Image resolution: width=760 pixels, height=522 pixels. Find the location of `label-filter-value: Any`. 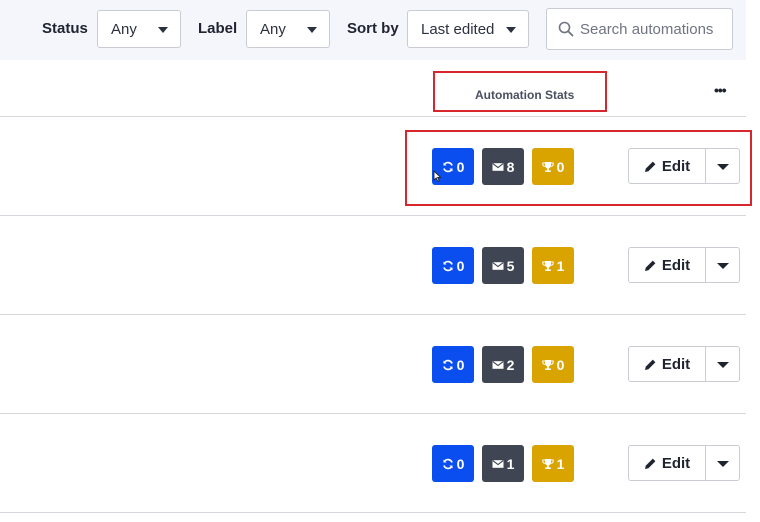

label-filter-value: Any is located at coordinates (273, 29).